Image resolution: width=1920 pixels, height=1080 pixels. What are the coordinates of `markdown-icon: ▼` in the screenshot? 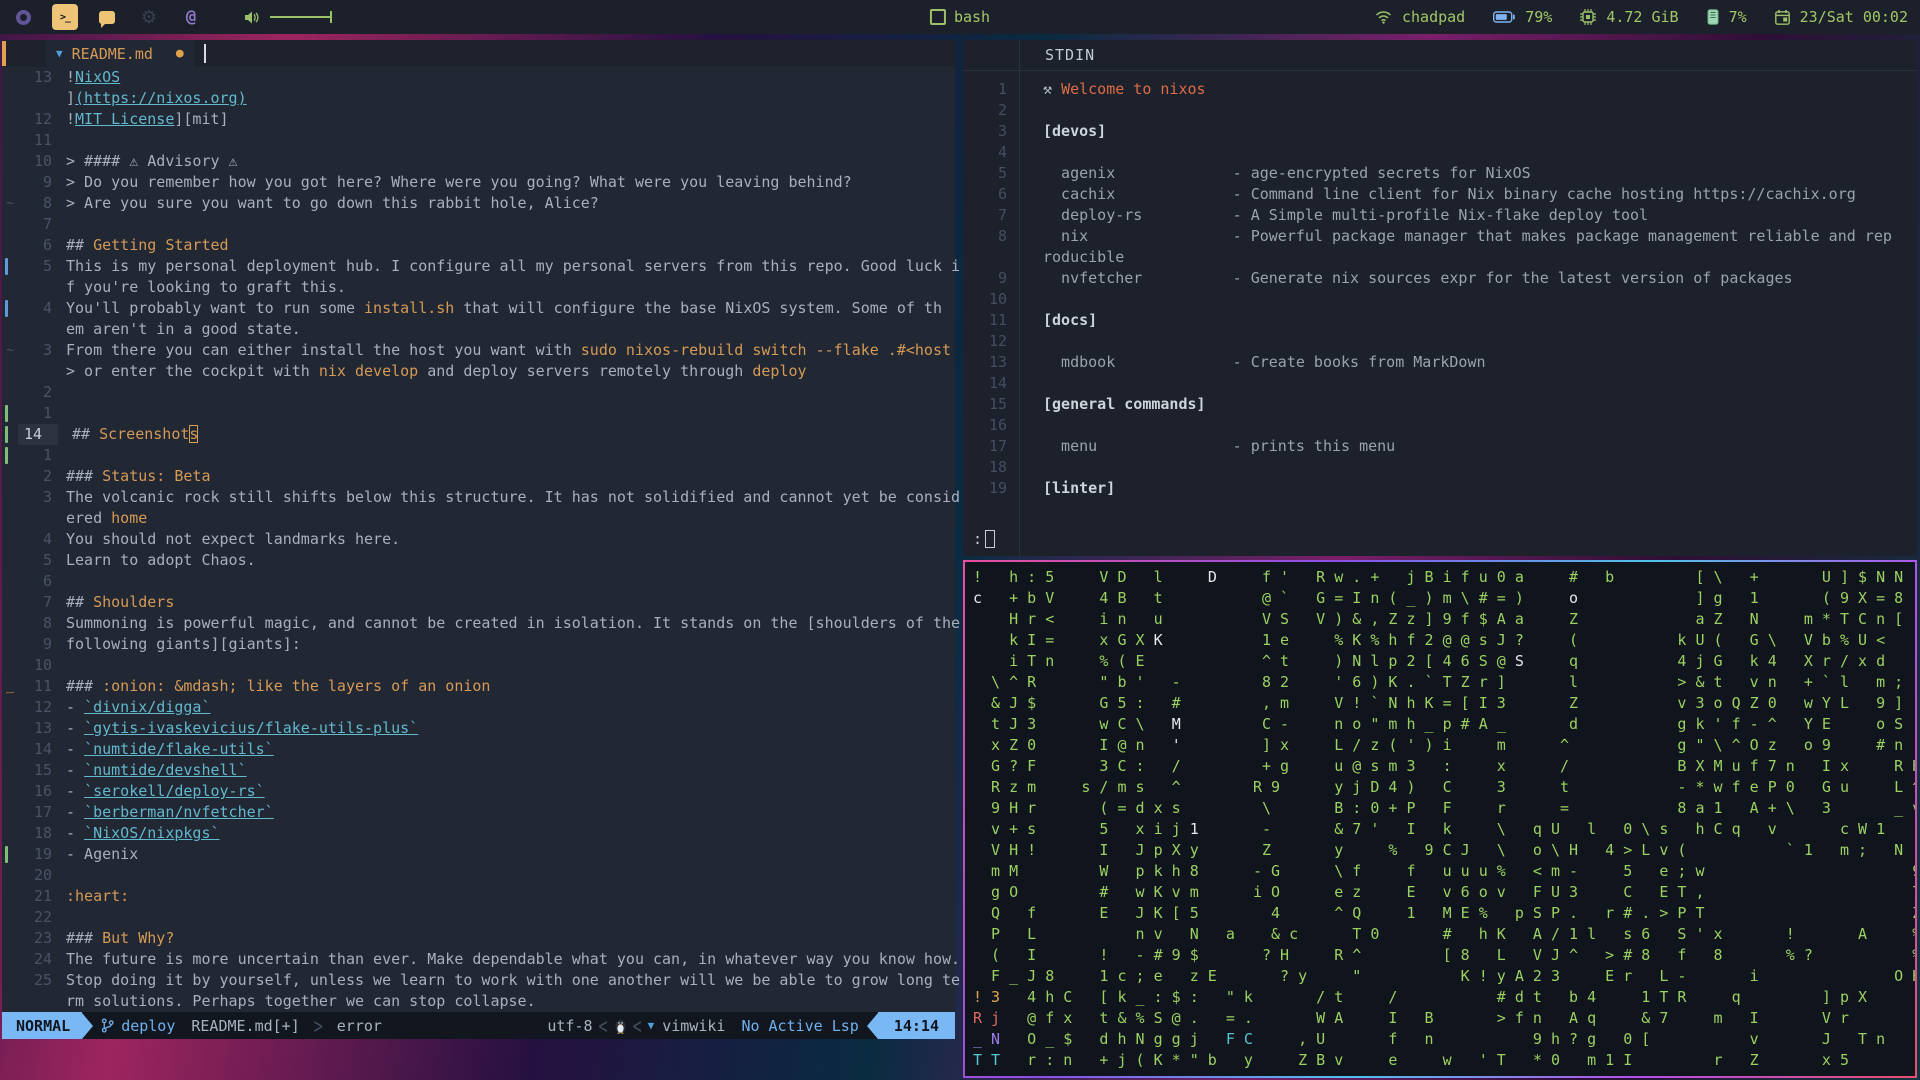 It's located at (59, 53).